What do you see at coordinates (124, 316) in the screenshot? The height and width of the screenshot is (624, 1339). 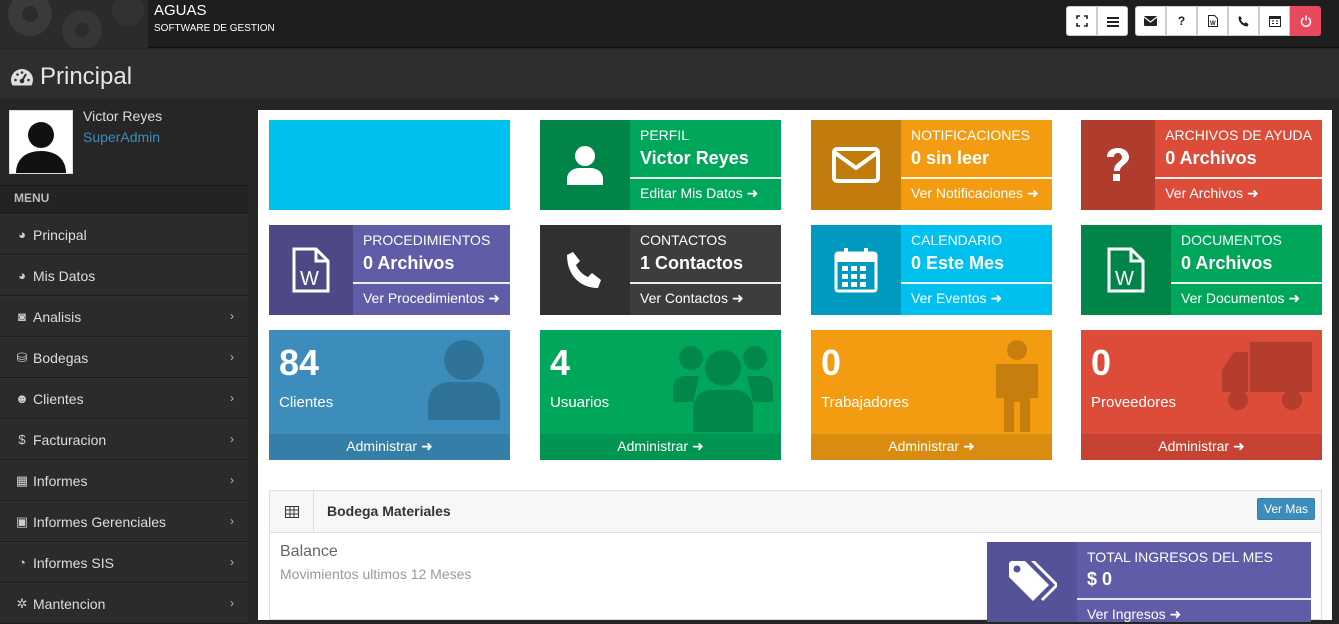 I see `sidebar-item-analisis: ◙ Analisis ›` at bounding box center [124, 316].